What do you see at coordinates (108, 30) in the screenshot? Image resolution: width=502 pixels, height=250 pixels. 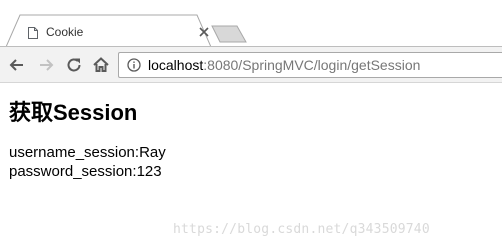 I see `tab-cookie: Cookie` at bounding box center [108, 30].